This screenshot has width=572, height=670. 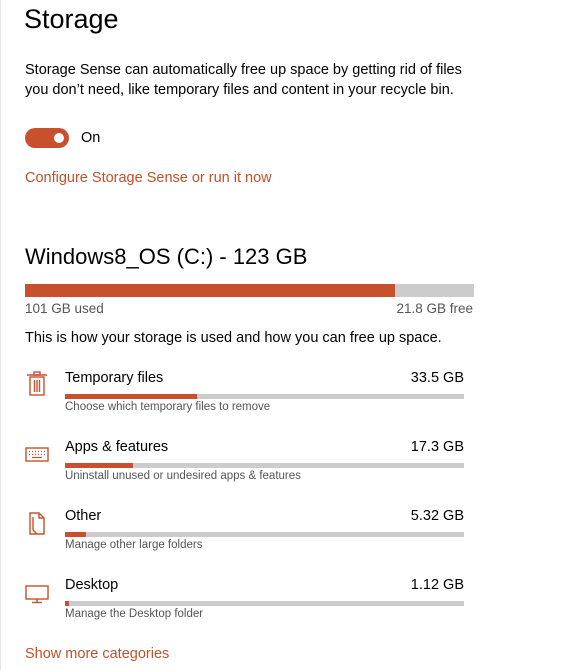 I want to click on category-description: Manage the Desktop folder, so click(x=134, y=614).